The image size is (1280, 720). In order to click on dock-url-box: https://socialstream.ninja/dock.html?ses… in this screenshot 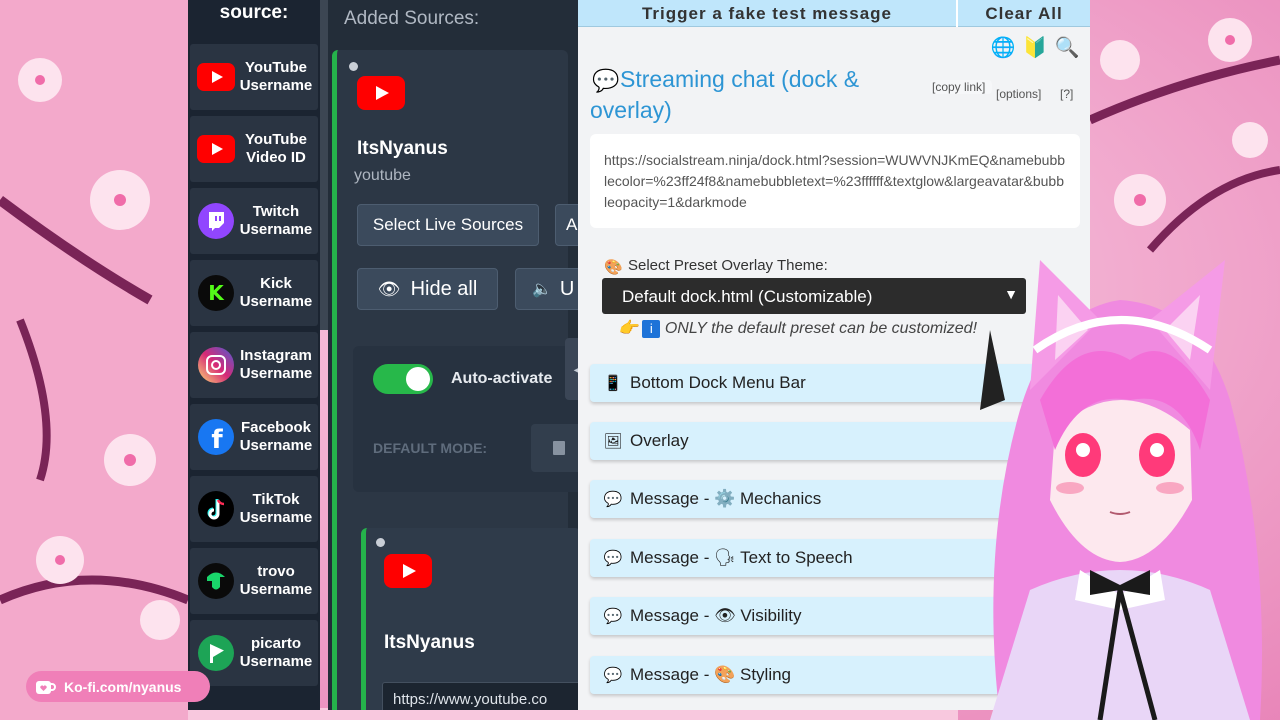, I will do `click(835, 181)`.